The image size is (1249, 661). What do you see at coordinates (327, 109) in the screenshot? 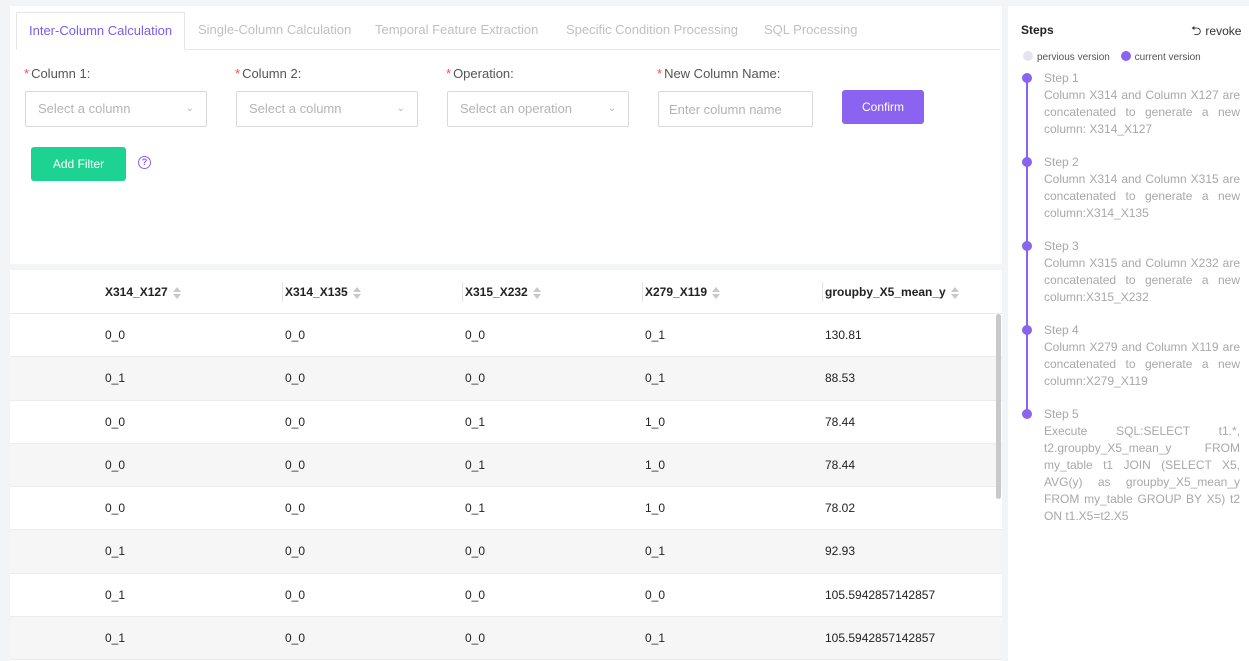
I see `column2-select: Select a column ⌄` at bounding box center [327, 109].